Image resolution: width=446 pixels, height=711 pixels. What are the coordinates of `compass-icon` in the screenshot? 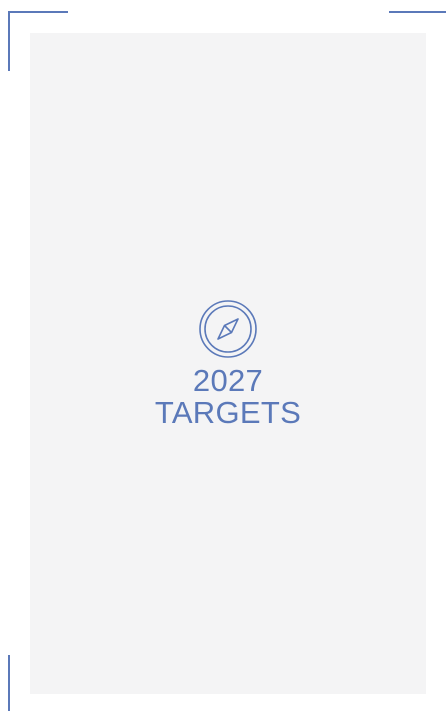 It's located at (228, 329).